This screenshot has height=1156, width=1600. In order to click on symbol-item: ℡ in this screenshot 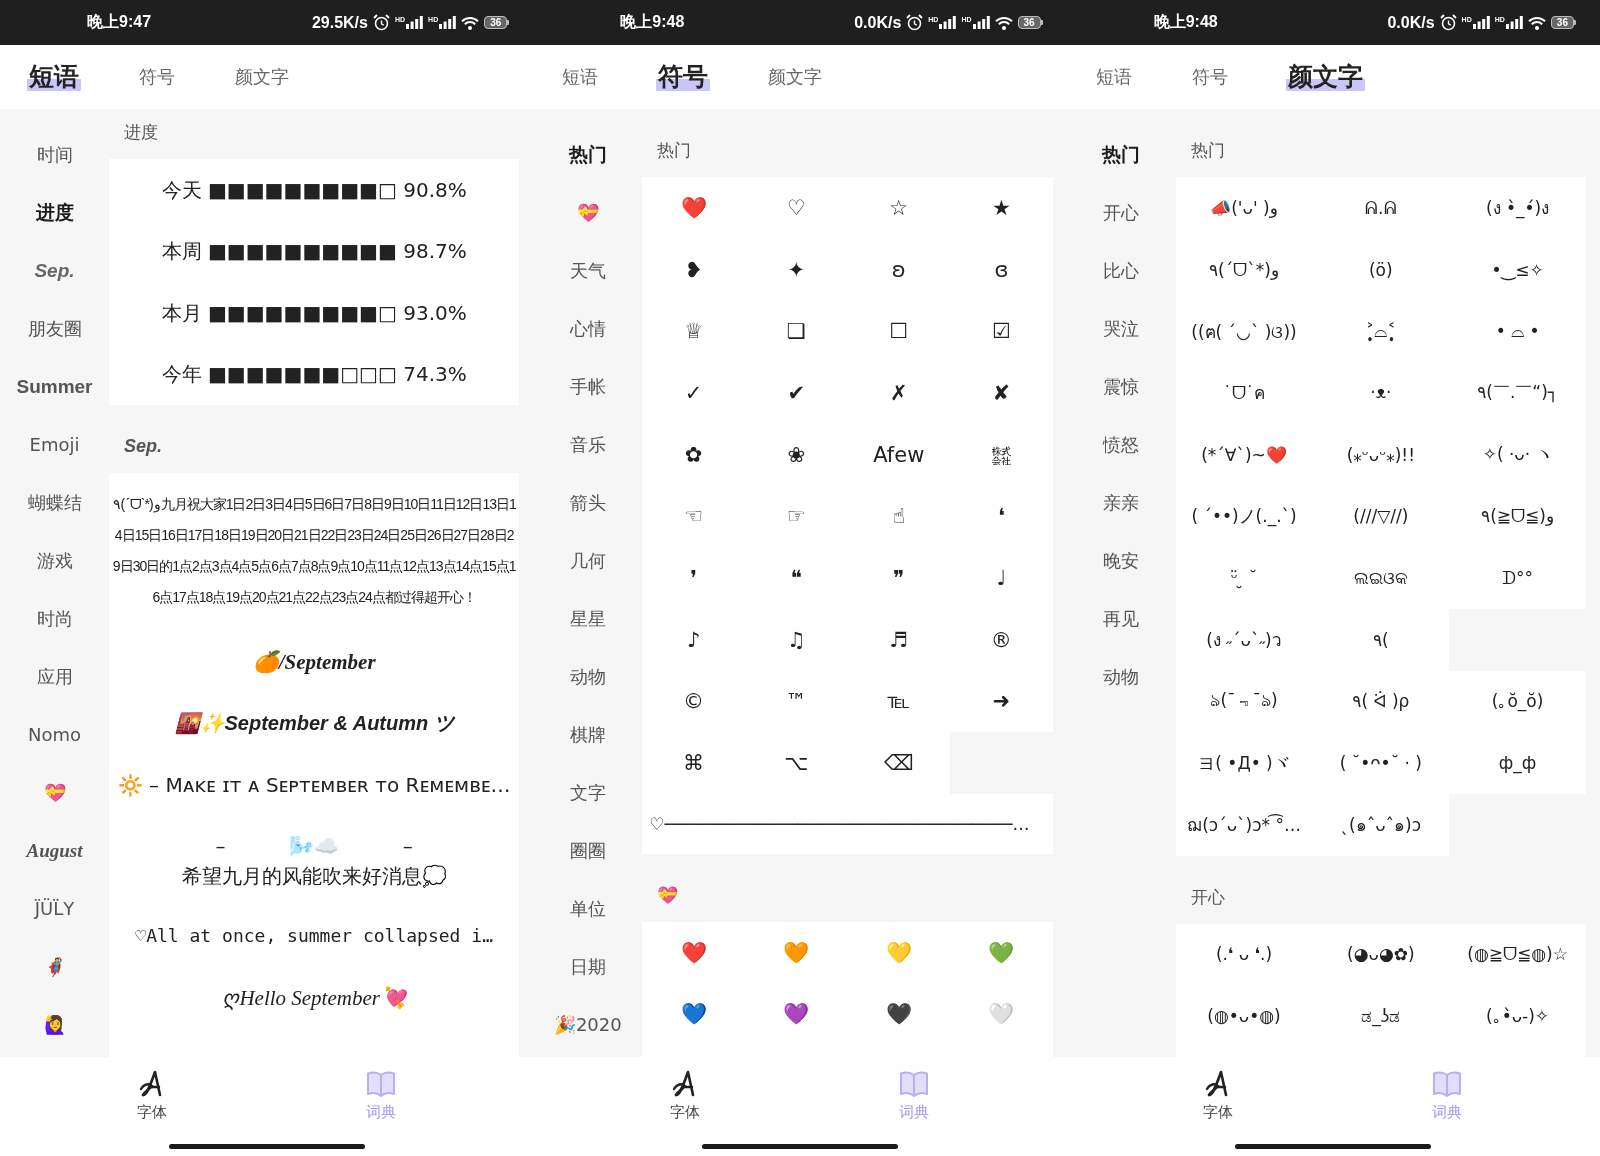, I will do `click(899, 701)`.